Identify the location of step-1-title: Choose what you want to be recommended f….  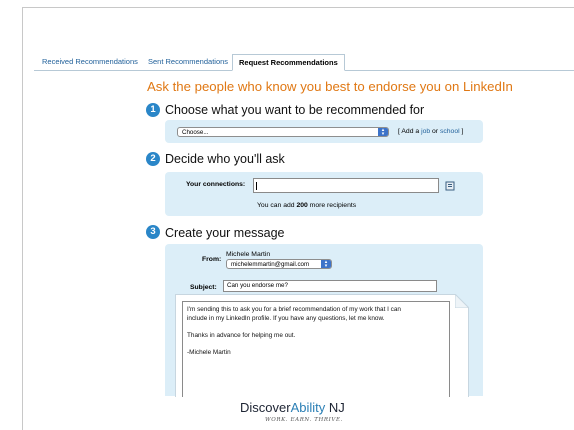
(295, 110).